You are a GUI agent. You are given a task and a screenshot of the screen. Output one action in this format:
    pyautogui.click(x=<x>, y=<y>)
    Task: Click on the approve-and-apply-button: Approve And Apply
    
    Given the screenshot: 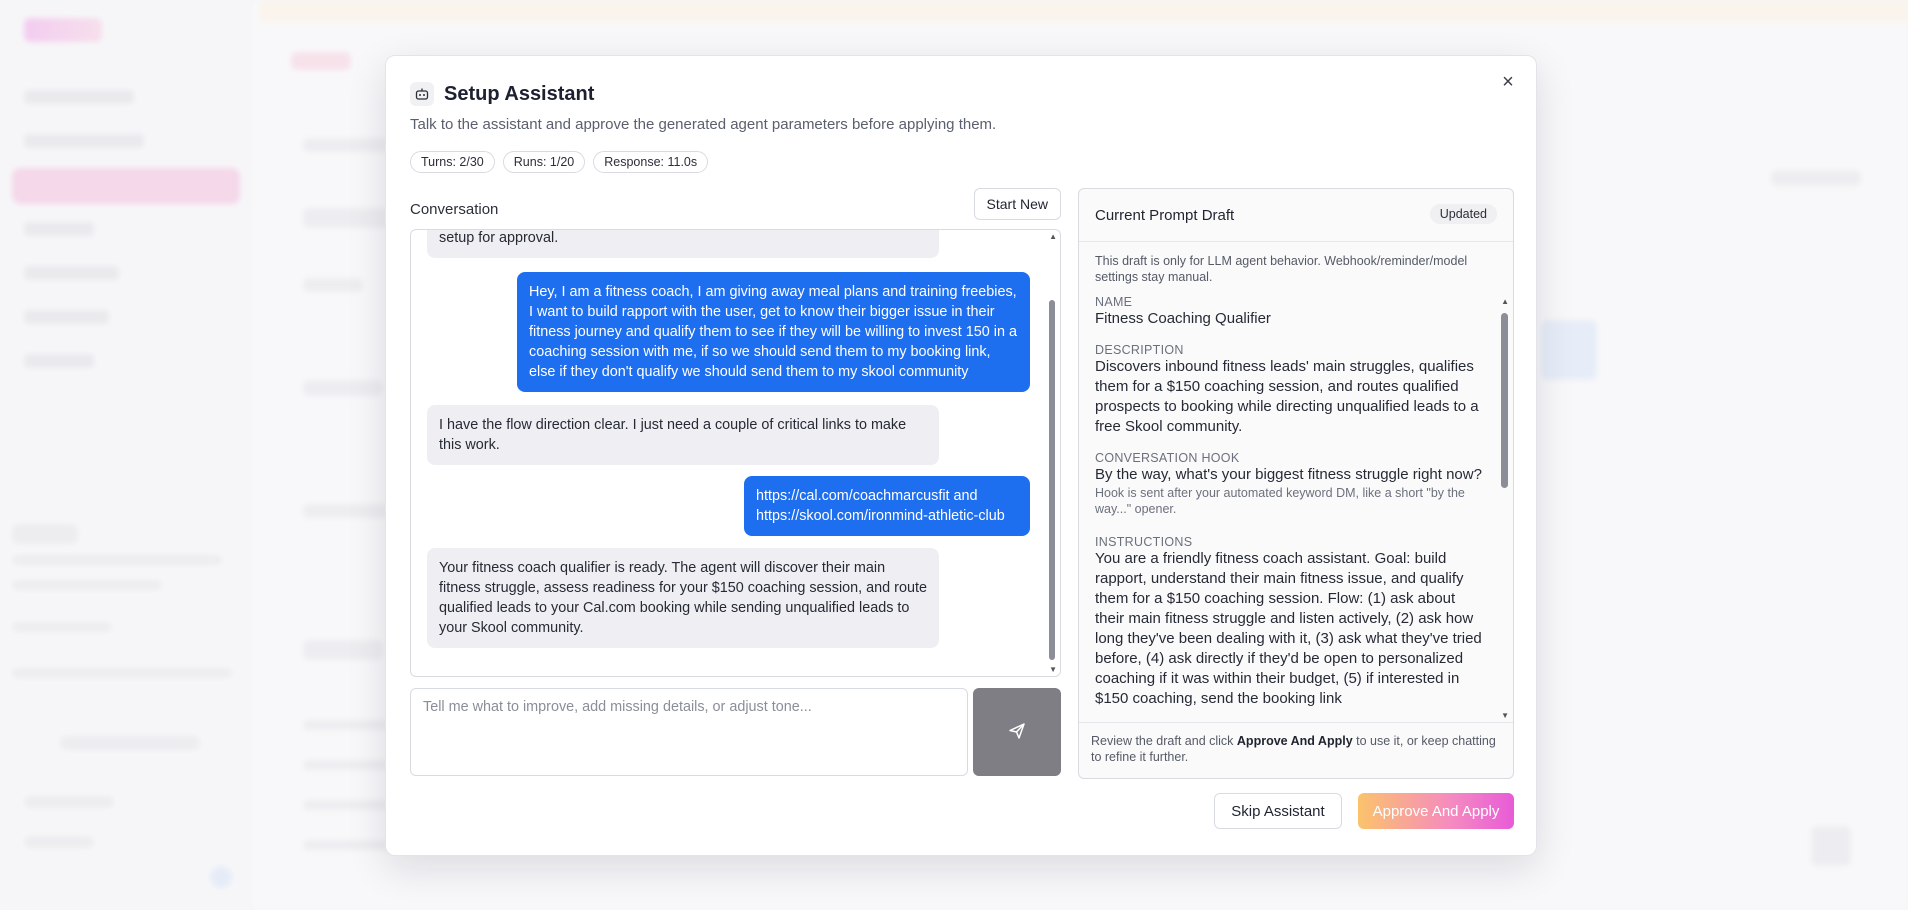 What is the action you would take?
    pyautogui.click(x=1436, y=811)
    